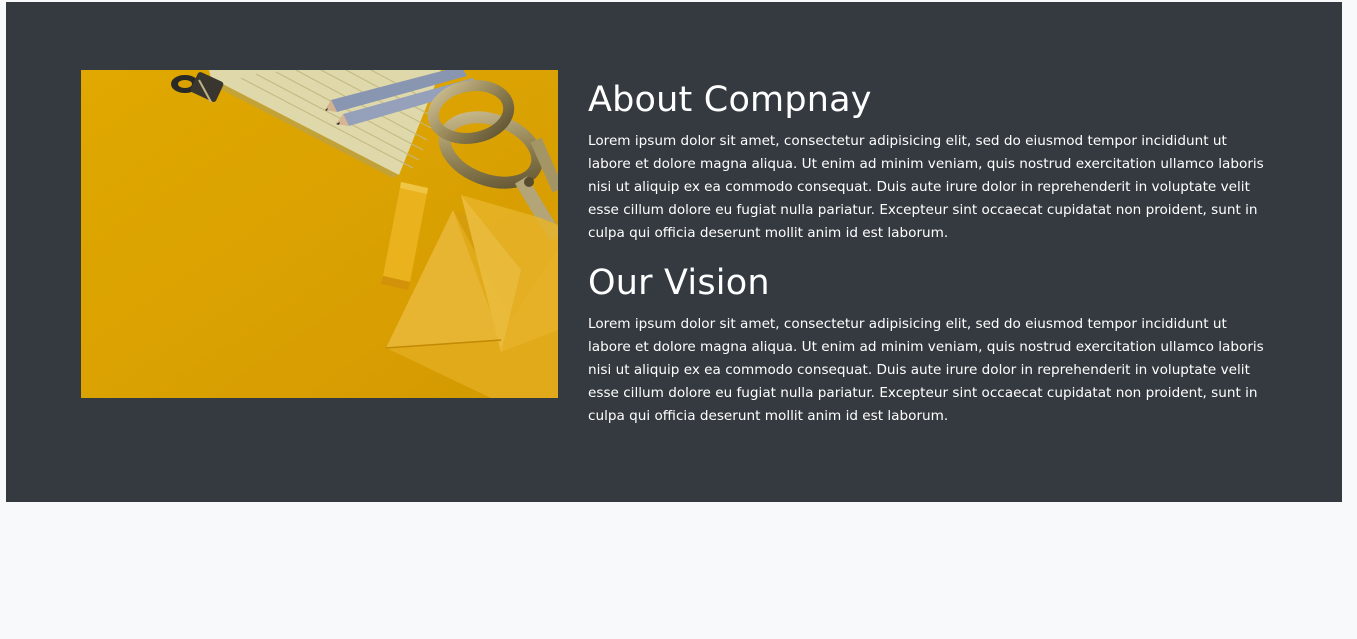 This screenshot has width=1357, height=639. What do you see at coordinates (1349, 319) in the screenshot?
I see `page-right-gutter` at bounding box center [1349, 319].